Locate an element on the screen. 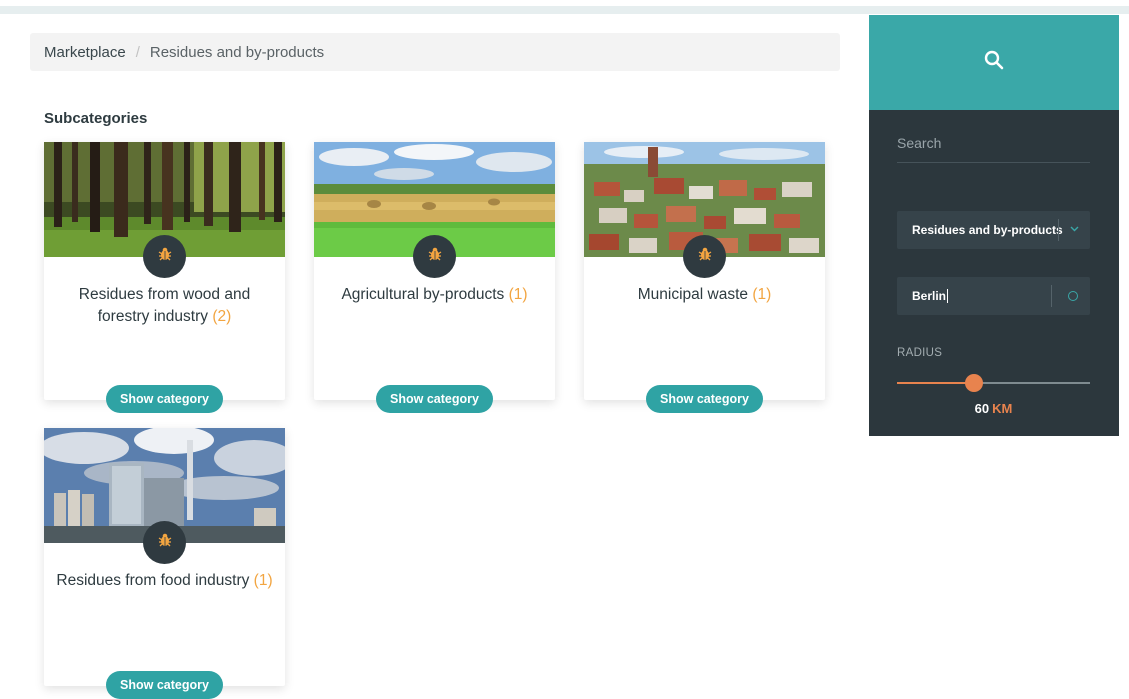  search-icon is located at coordinates (994, 62).